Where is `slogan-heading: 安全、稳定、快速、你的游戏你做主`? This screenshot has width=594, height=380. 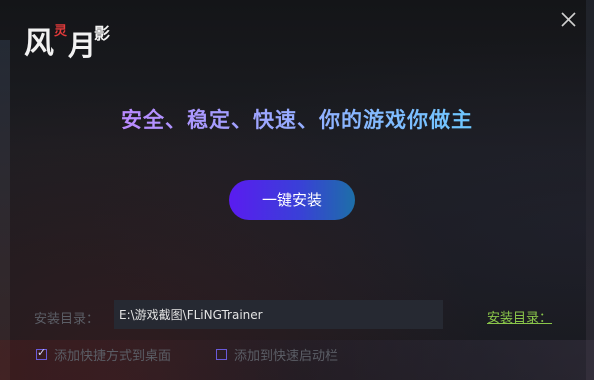
slogan-heading: 安全、稳定、快速、你的游戏你做主 is located at coordinates (297, 119).